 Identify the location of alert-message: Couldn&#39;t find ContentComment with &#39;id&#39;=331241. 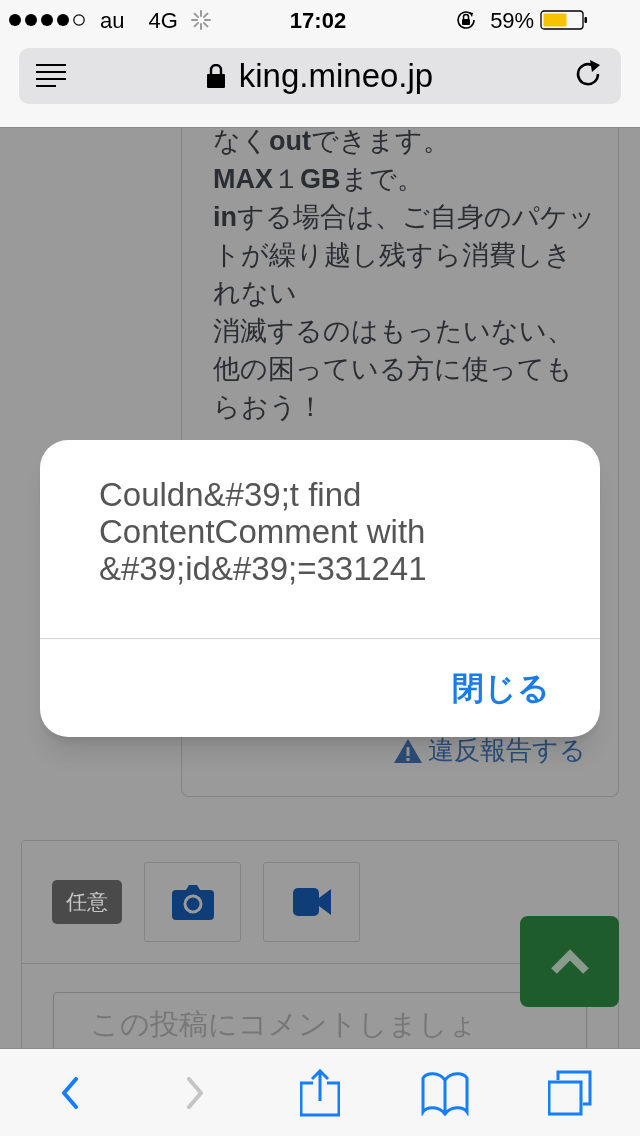
(263, 531).